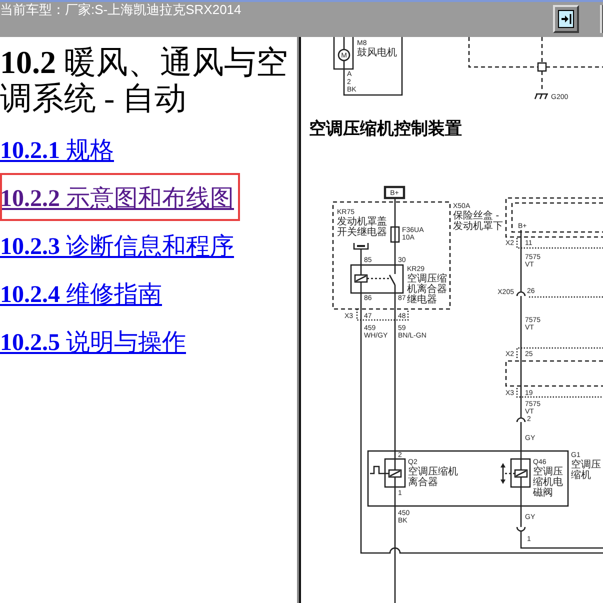 This screenshot has width=603, height=603. What do you see at coordinates (478, 221) in the screenshot?
I see `component-description: 保险丝盒 - 发动机罩下` at bounding box center [478, 221].